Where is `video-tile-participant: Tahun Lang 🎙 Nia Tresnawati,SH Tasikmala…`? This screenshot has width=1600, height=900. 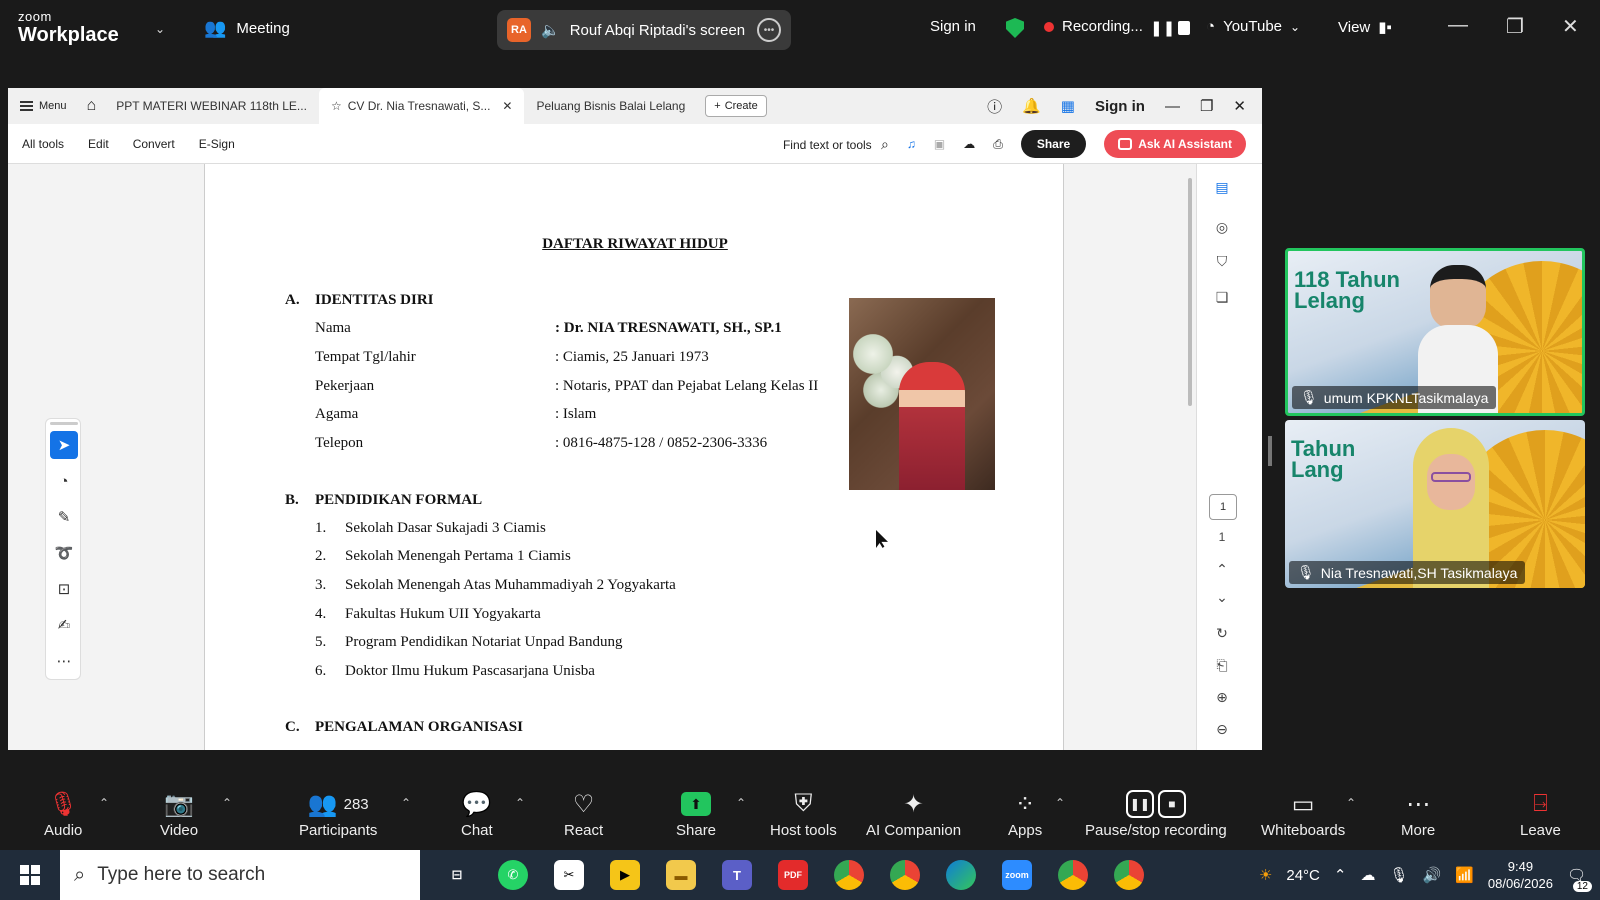
video-tile-participant: Tahun Lang 🎙 Nia Tresnawati,SH Tasikmala… is located at coordinates (1435, 504).